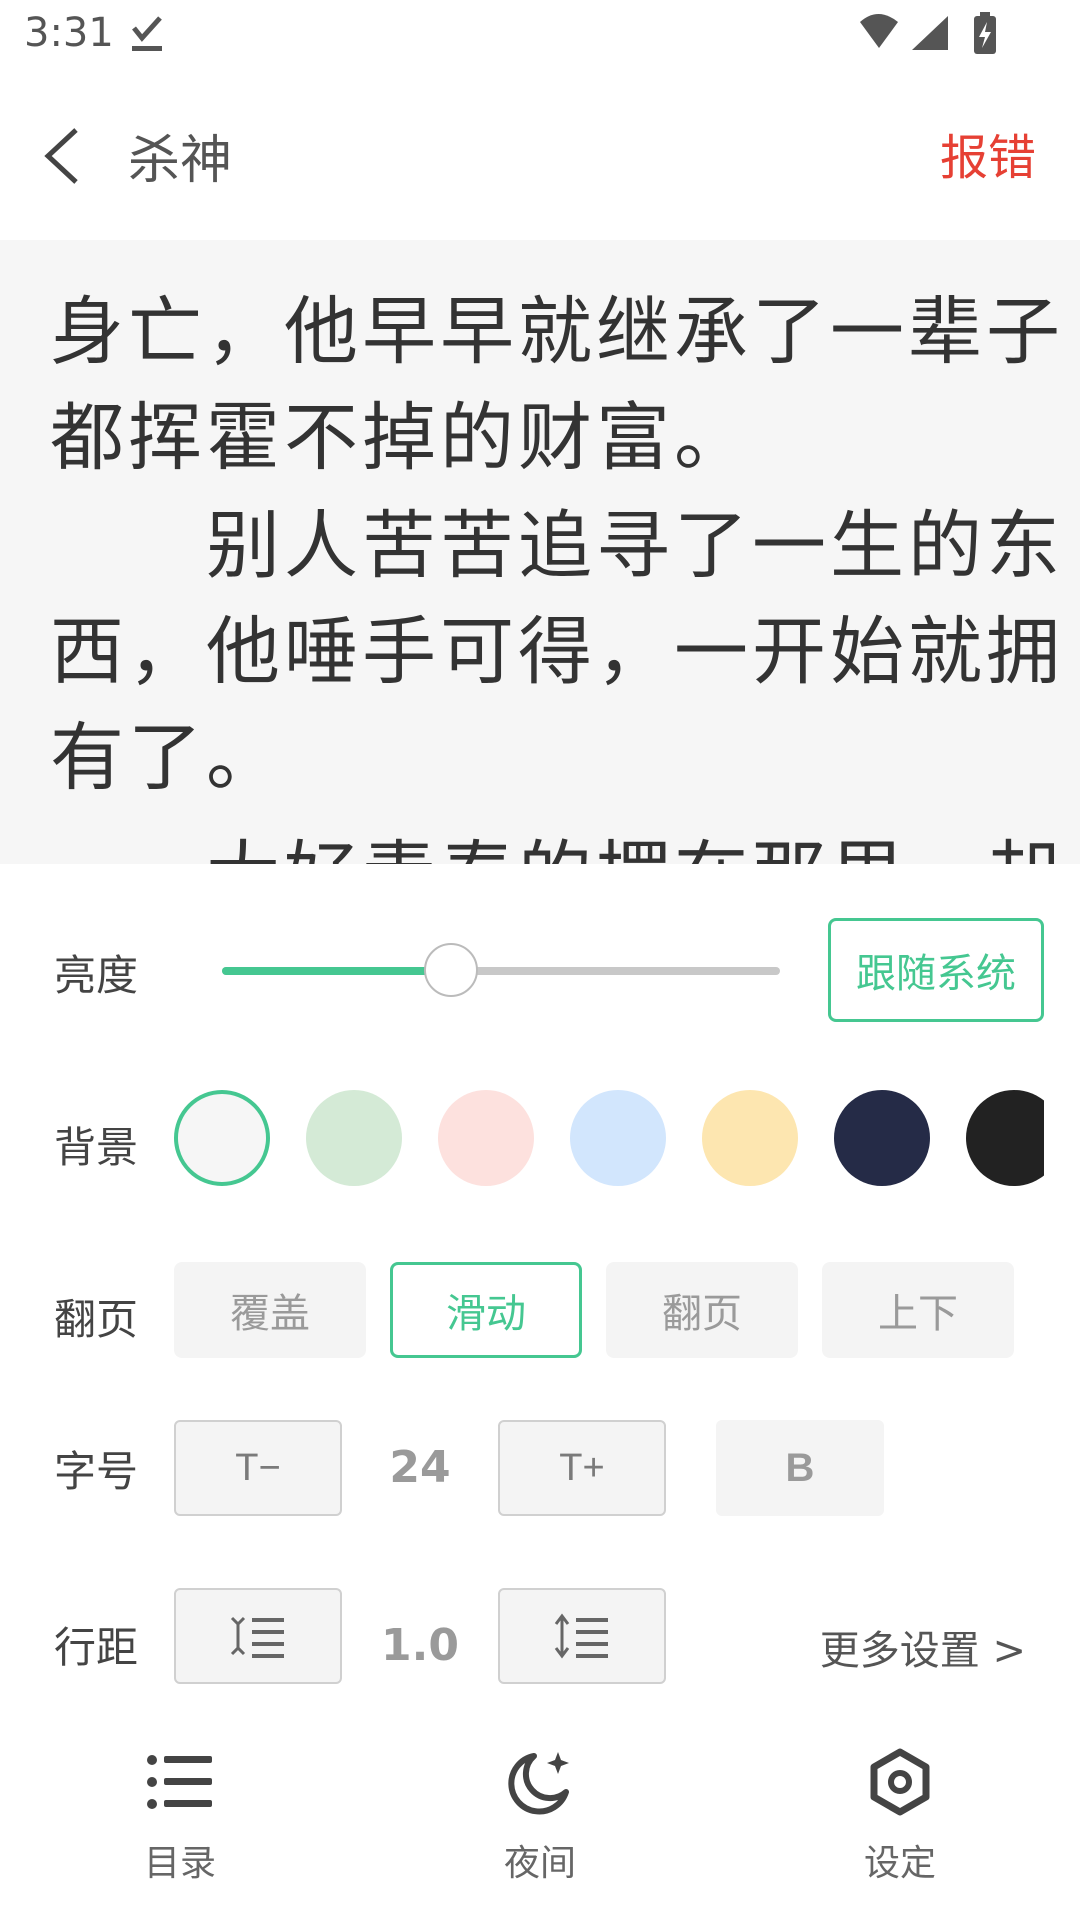 The image size is (1080, 1920). I want to click on reading-line: 大好青春的摆在那里，却, so click(555, 840).